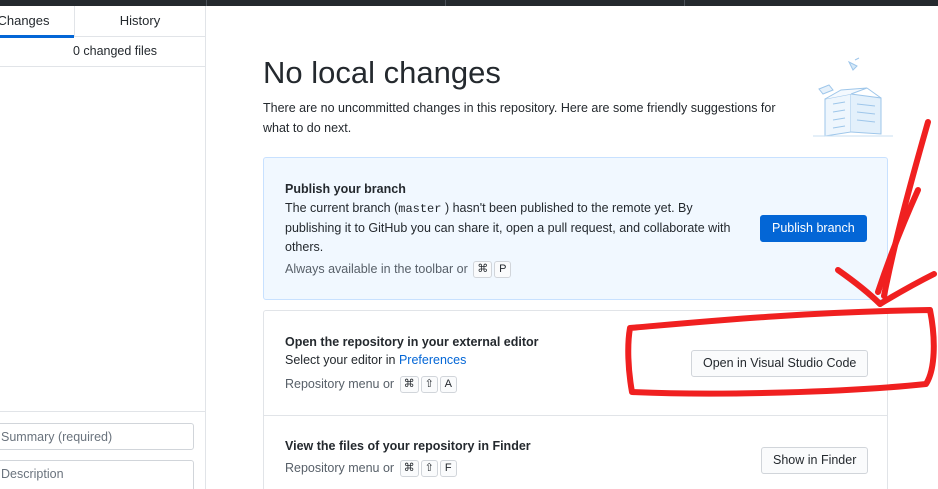 This screenshot has height=489, width=938. I want to click on empty-state-illustration-icon, so click(853, 97).